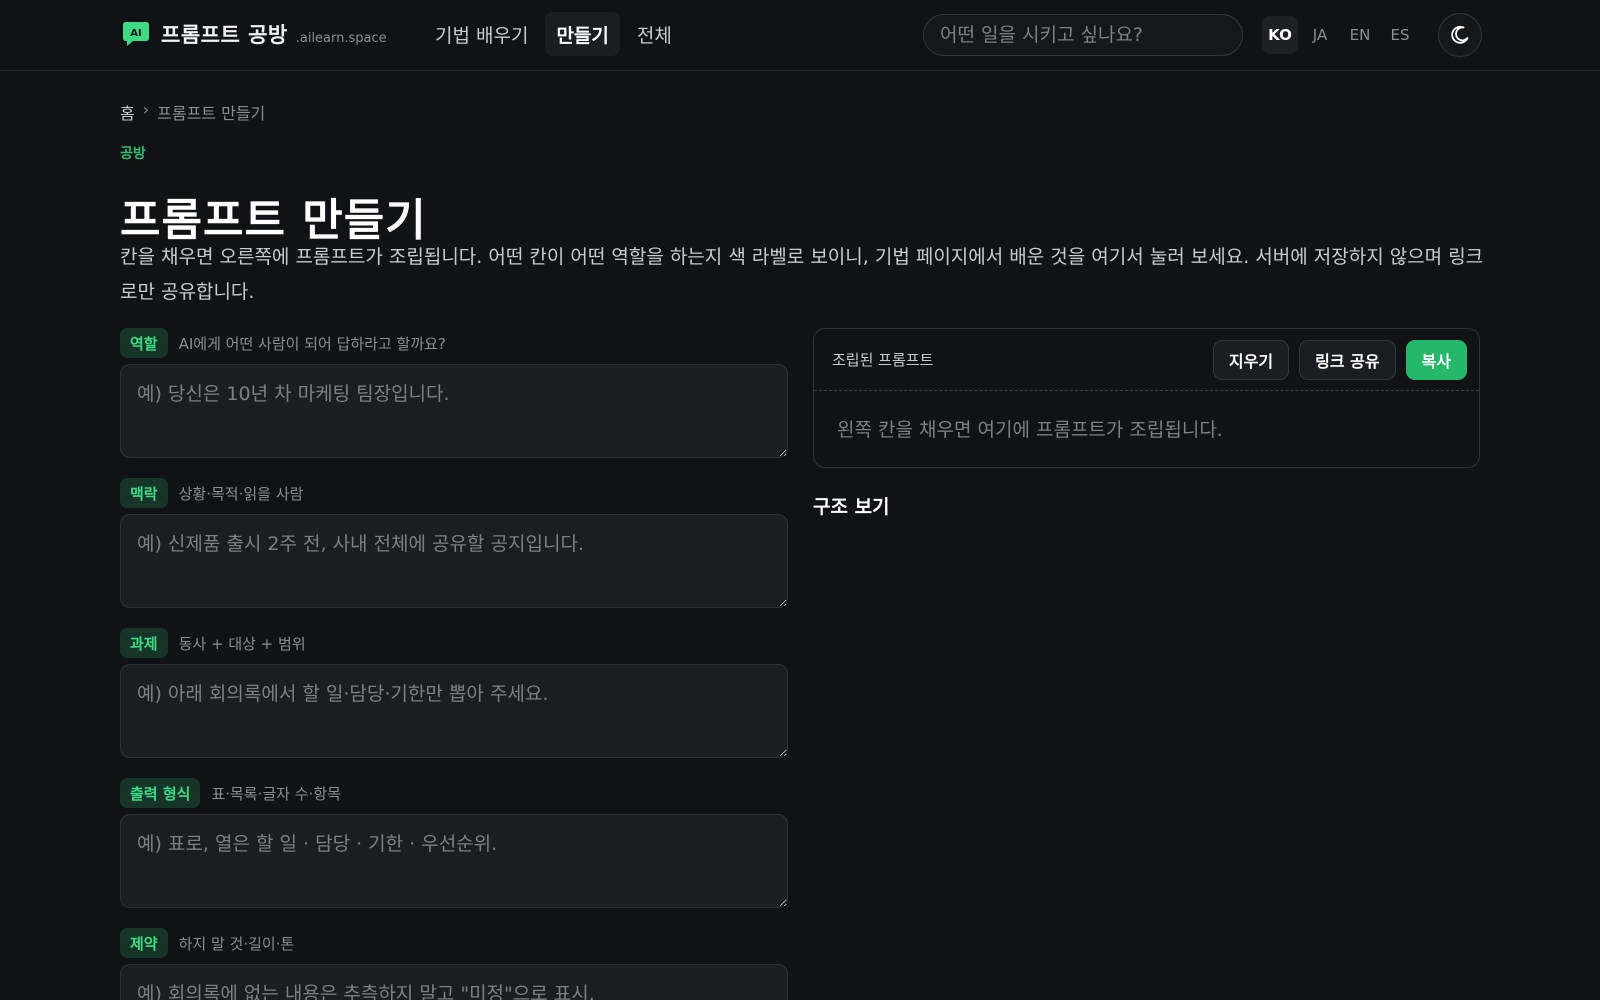 This screenshot has width=1600, height=1000. Describe the element at coordinates (1400, 35) in the screenshot. I see `lang-es-button: ES` at that location.